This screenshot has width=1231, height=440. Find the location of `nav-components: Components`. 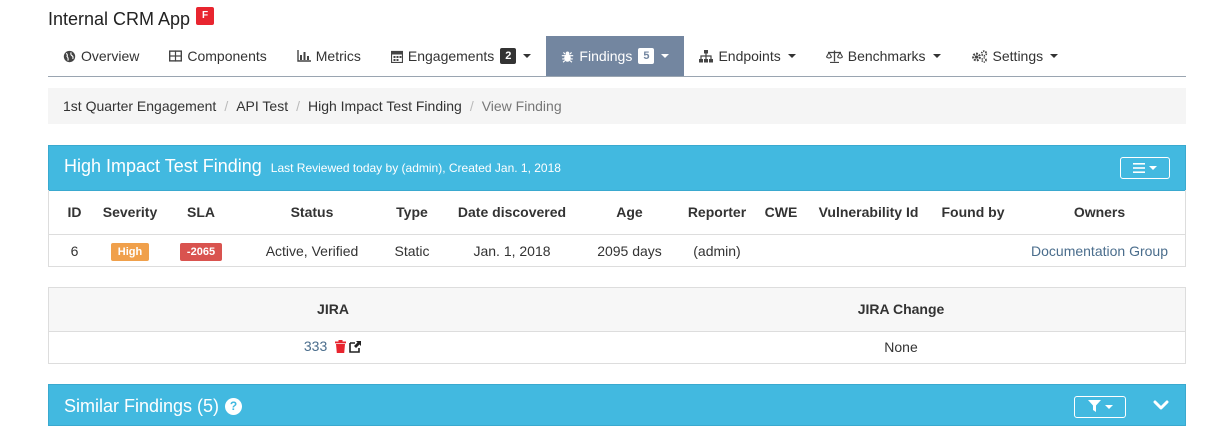

nav-components: Components is located at coordinates (217, 56).